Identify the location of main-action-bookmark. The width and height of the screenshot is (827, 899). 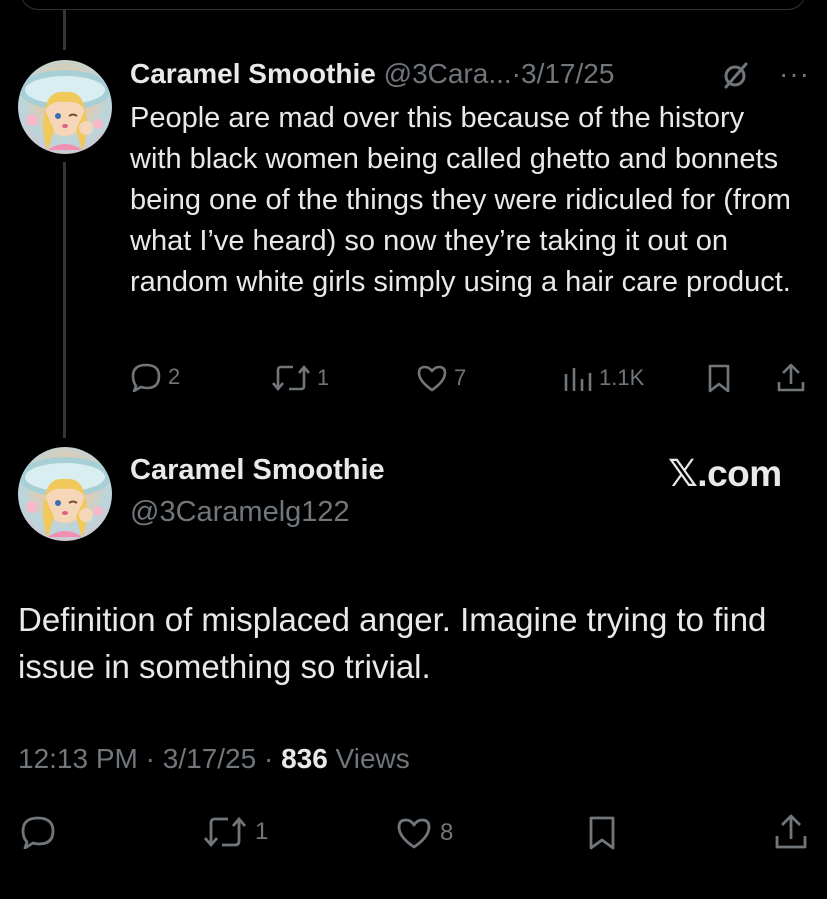
(602, 833).